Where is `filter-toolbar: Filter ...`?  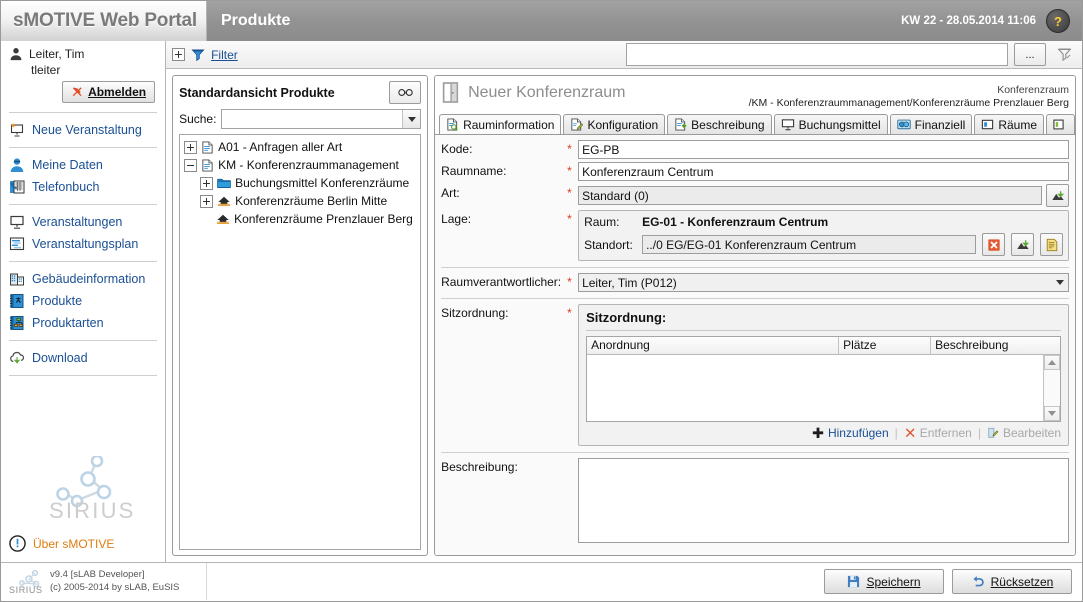 filter-toolbar: Filter ... is located at coordinates (624, 55).